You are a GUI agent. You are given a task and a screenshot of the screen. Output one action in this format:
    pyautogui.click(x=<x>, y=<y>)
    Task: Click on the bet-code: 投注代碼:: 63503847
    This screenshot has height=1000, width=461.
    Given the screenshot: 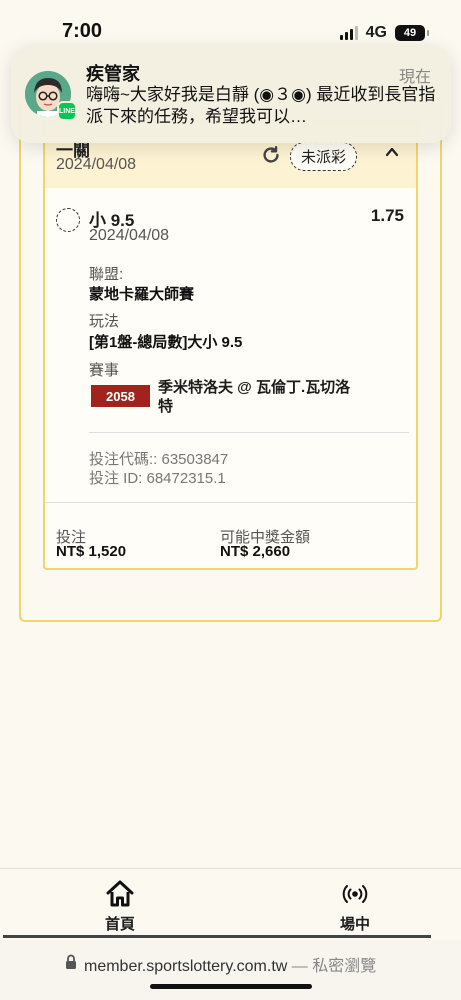 What is the action you would take?
    pyautogui.click(x=159, y=459)
    